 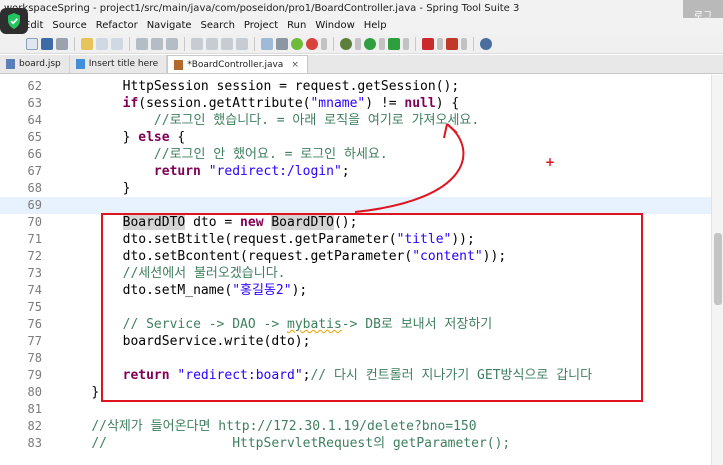 I want to click on new-package-icon, so click(x=452, y=43).